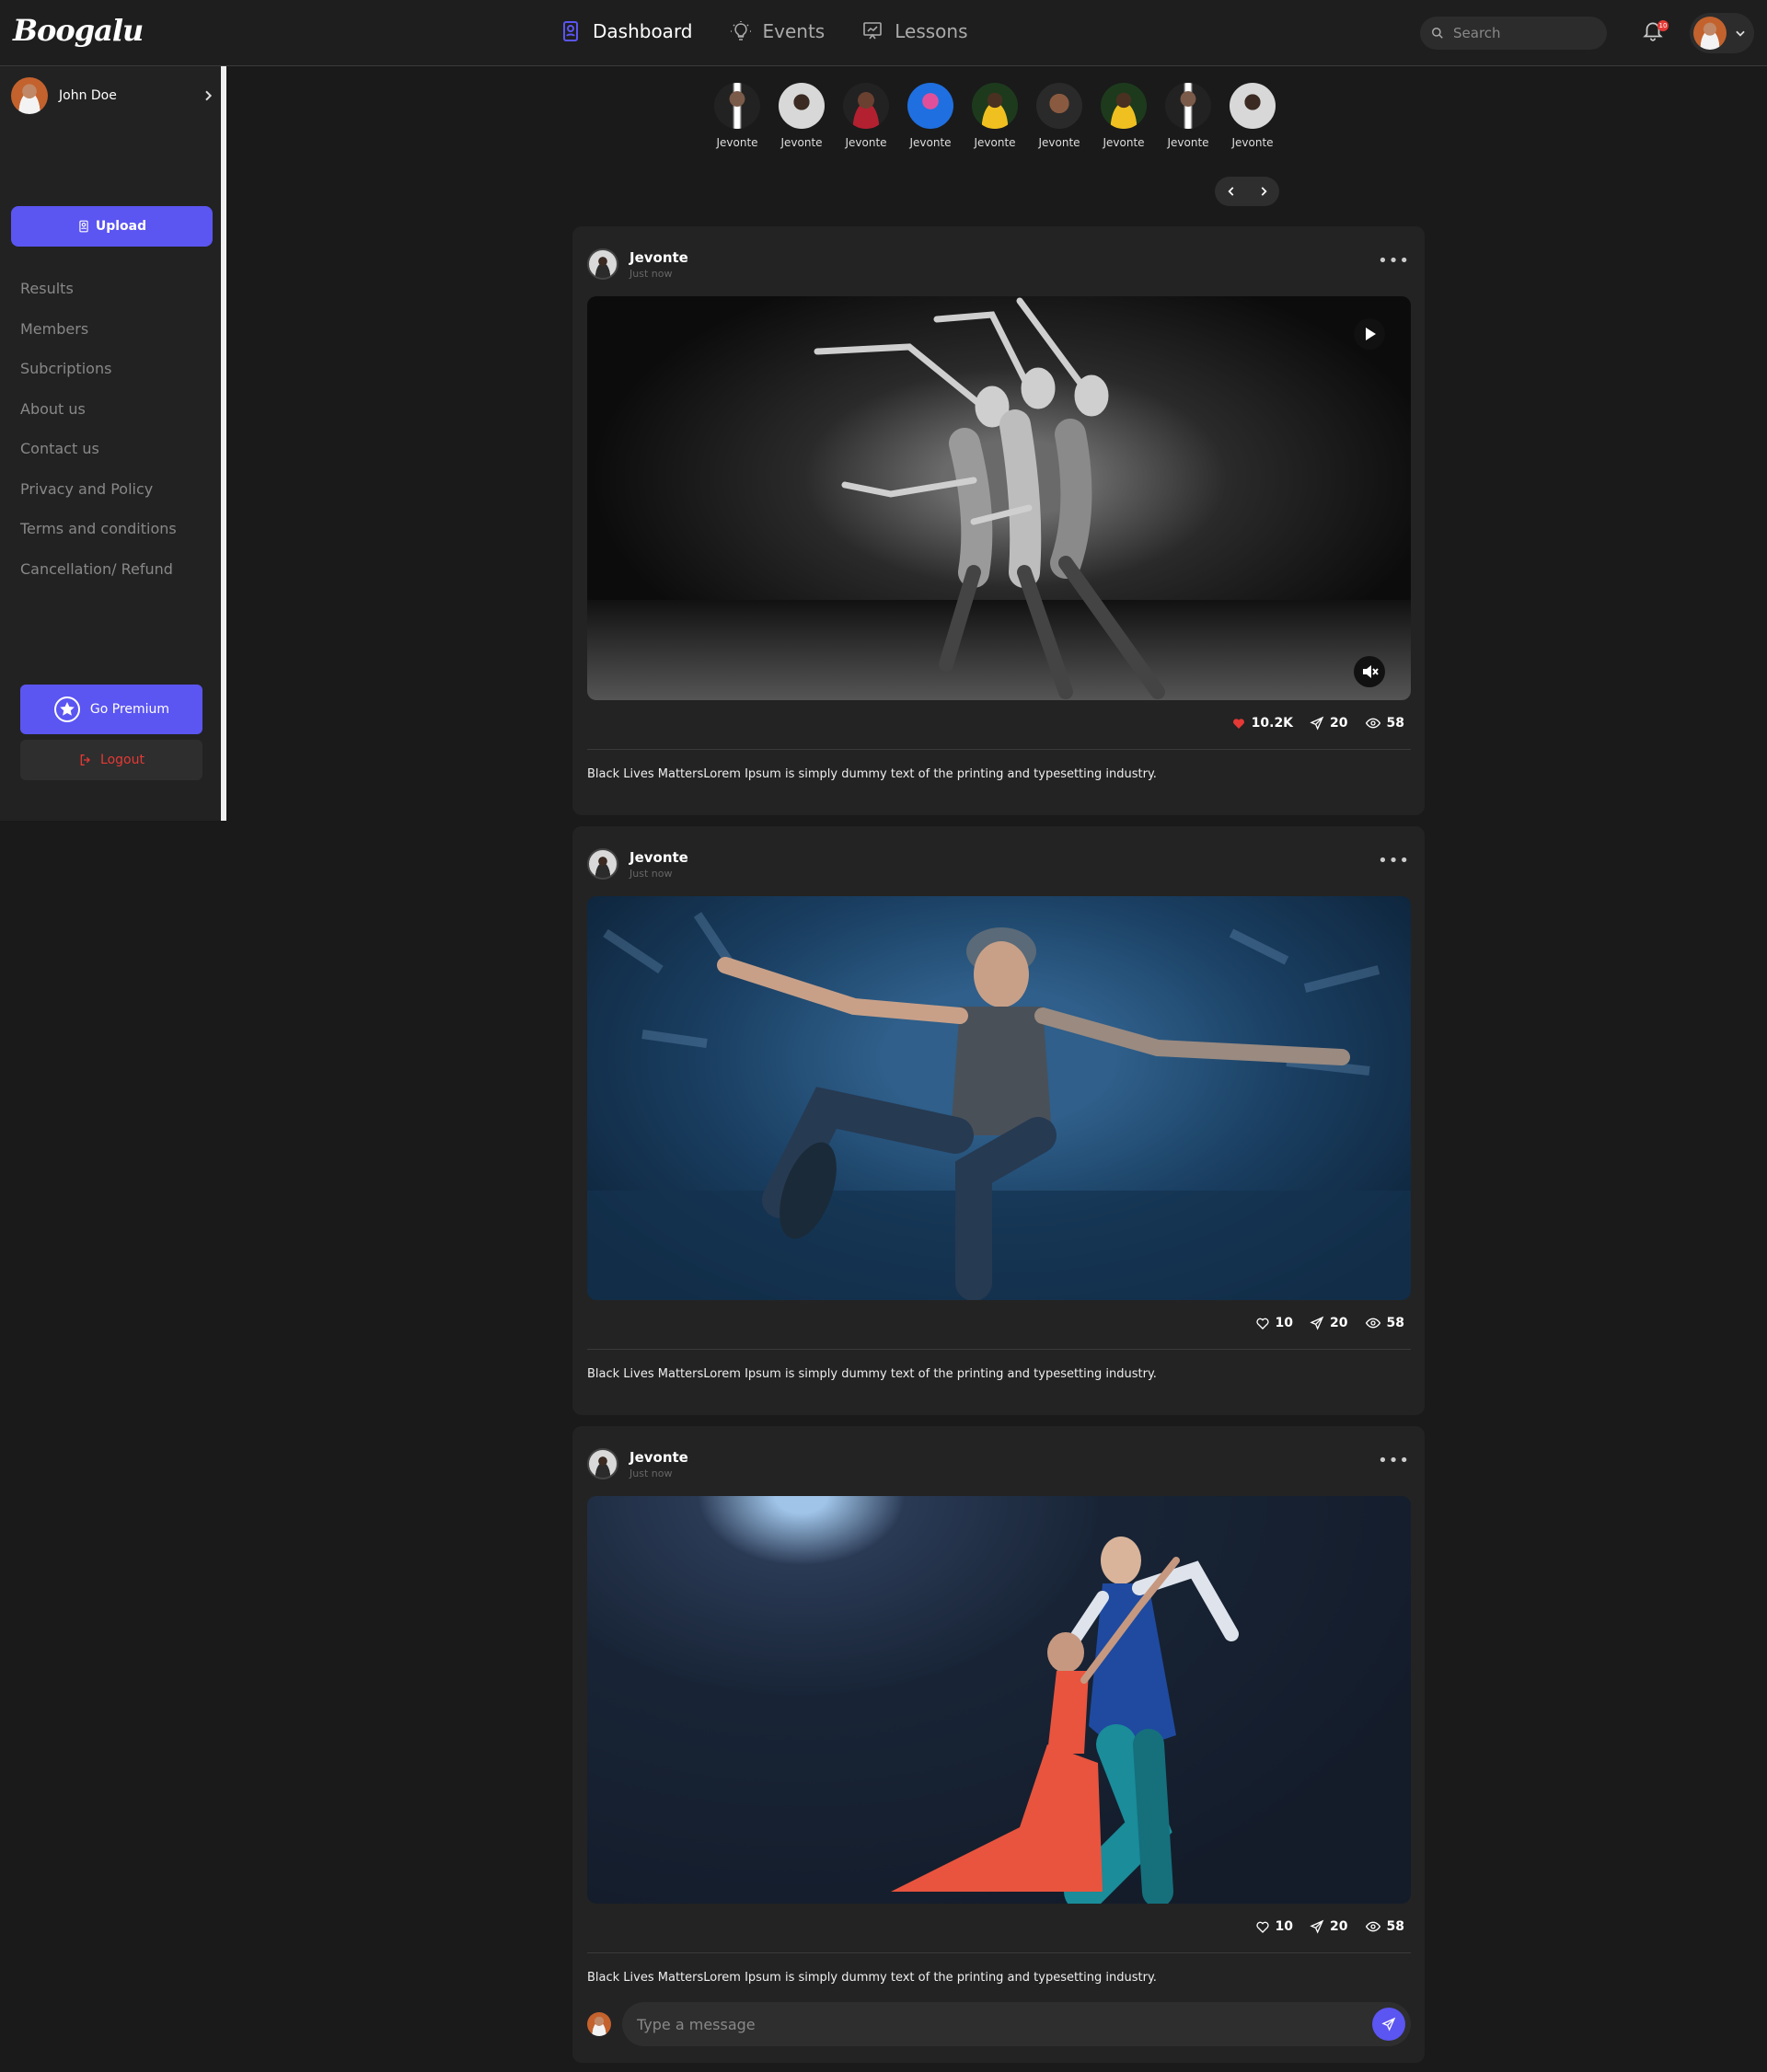 Image resolution: width=1767 pixels, height=2072 pixels. Describe the element at coordinates (1272, 723) in the screenshot. I see `likes-count: 10.2K` at that location.